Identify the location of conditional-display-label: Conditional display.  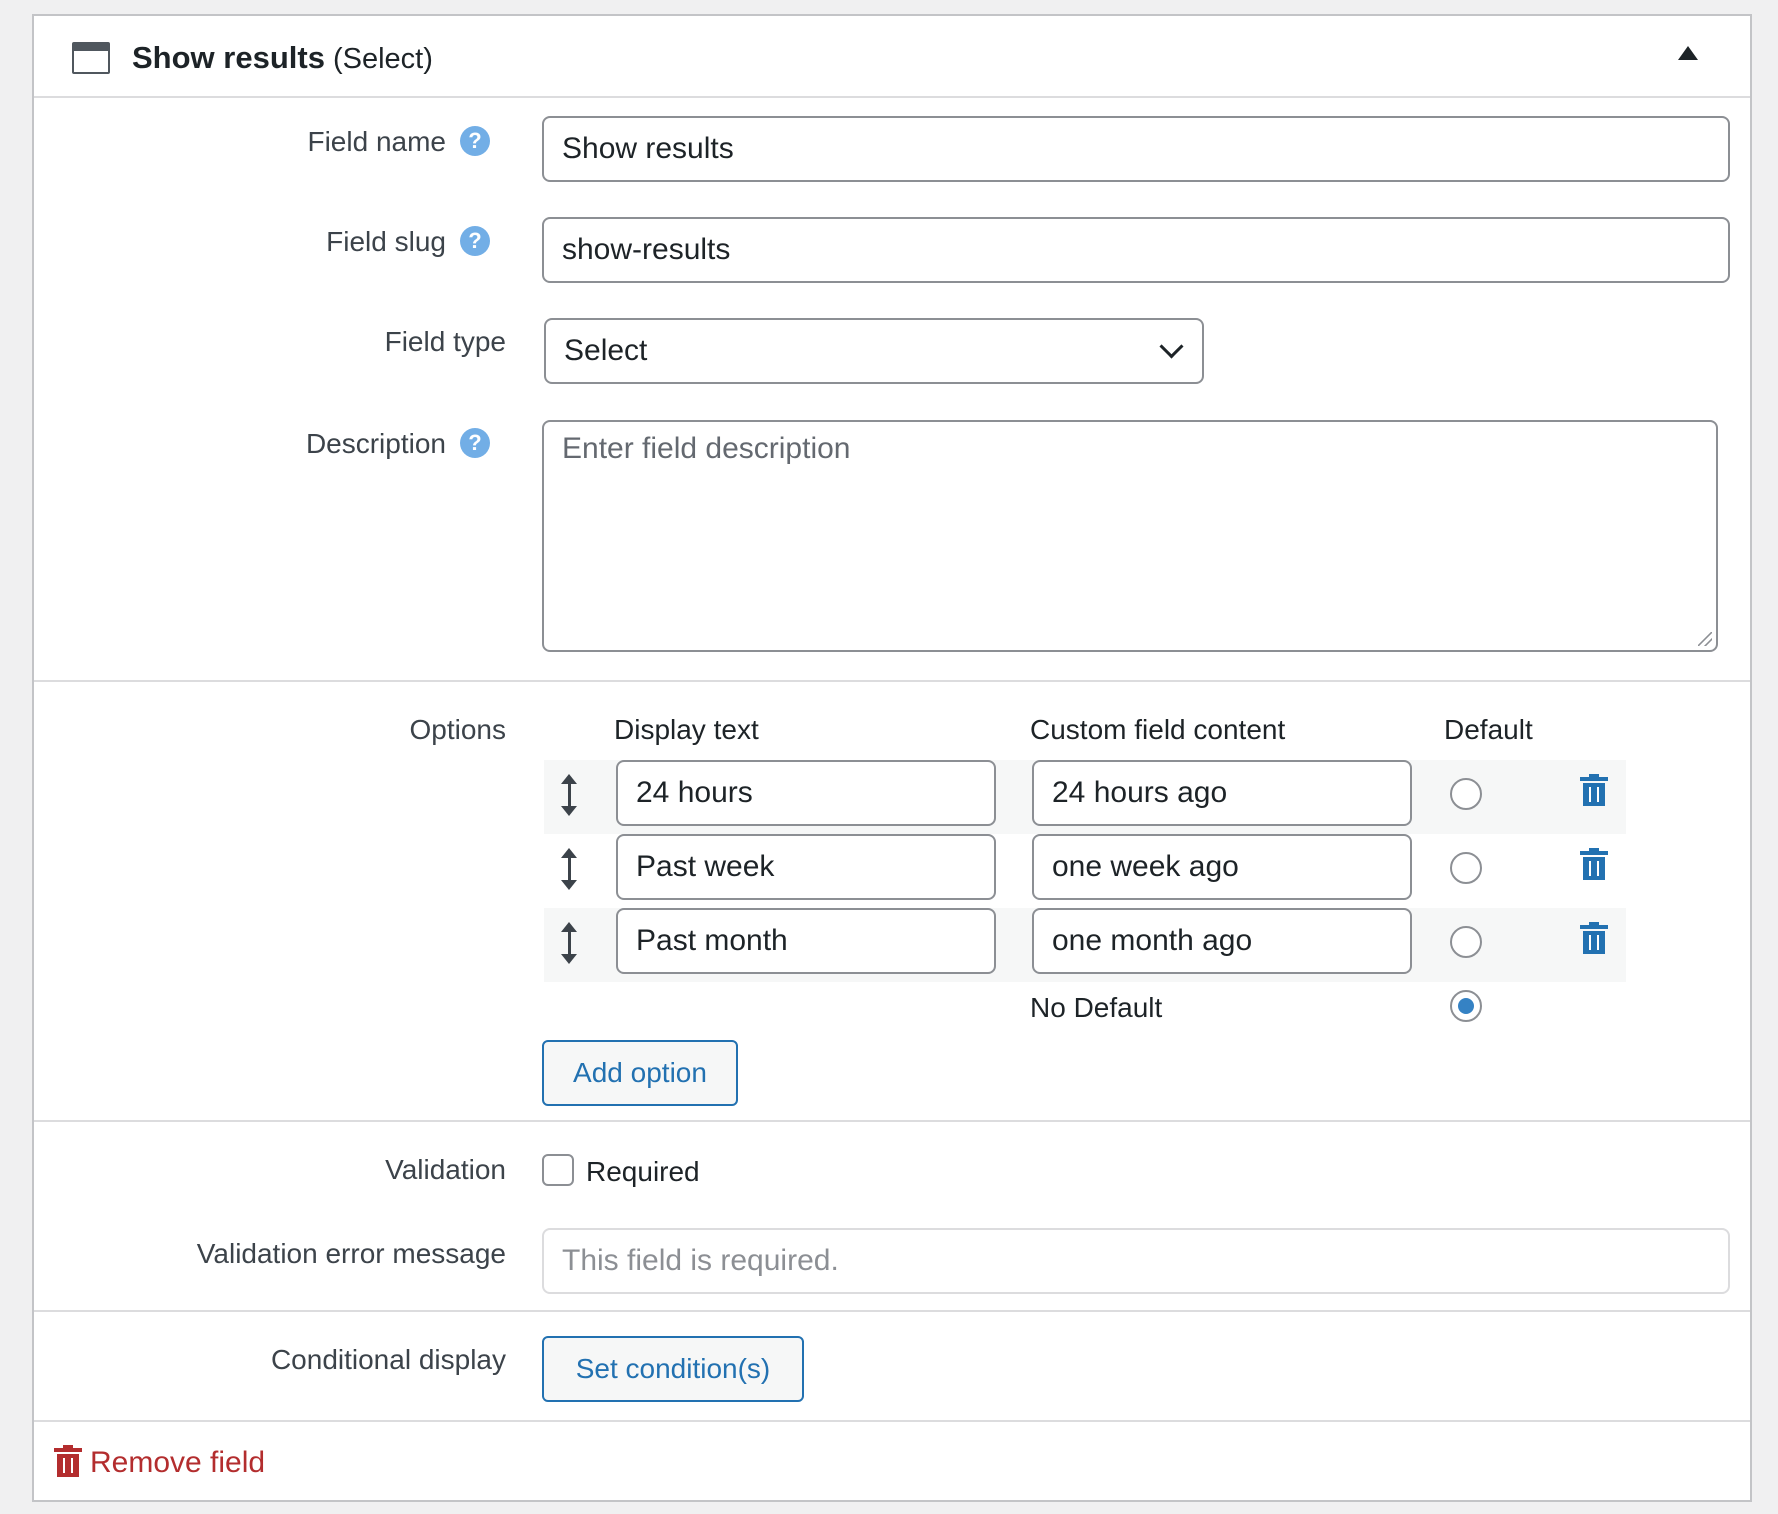
(388, 1359).